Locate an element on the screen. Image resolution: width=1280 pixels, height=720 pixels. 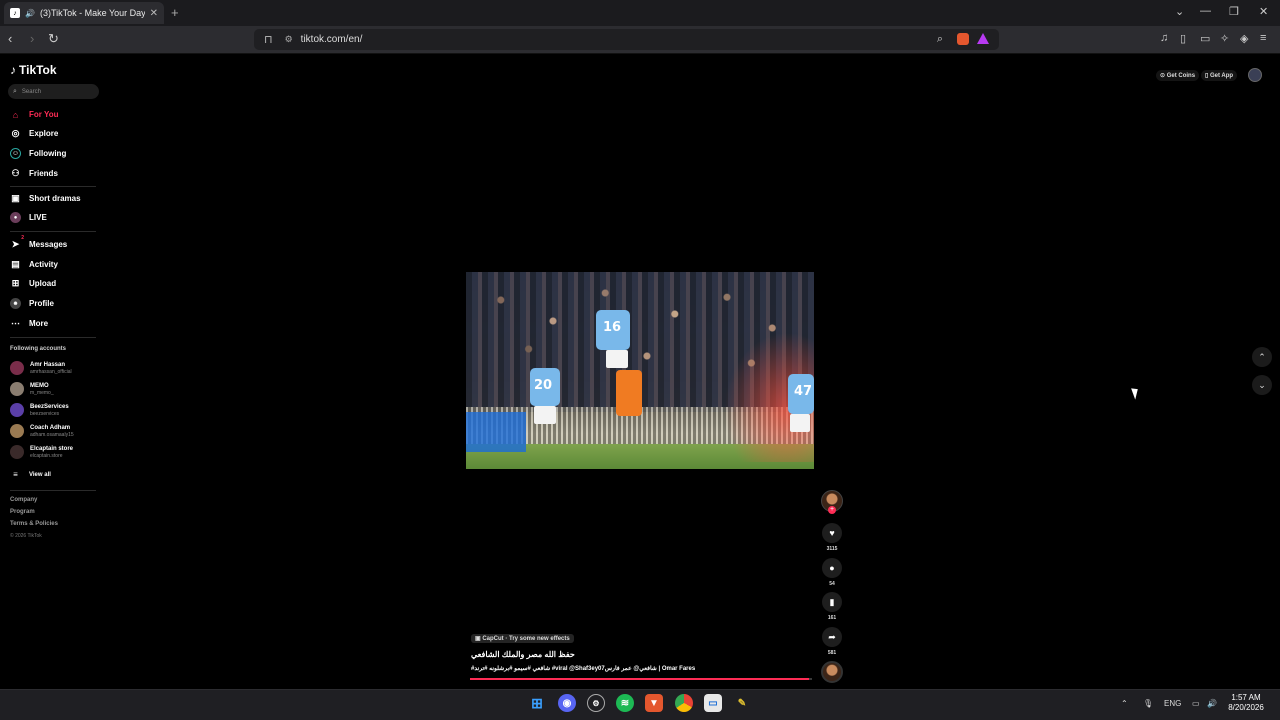
nav-explore: ◎ Explore is located at coordinates (34, 133).